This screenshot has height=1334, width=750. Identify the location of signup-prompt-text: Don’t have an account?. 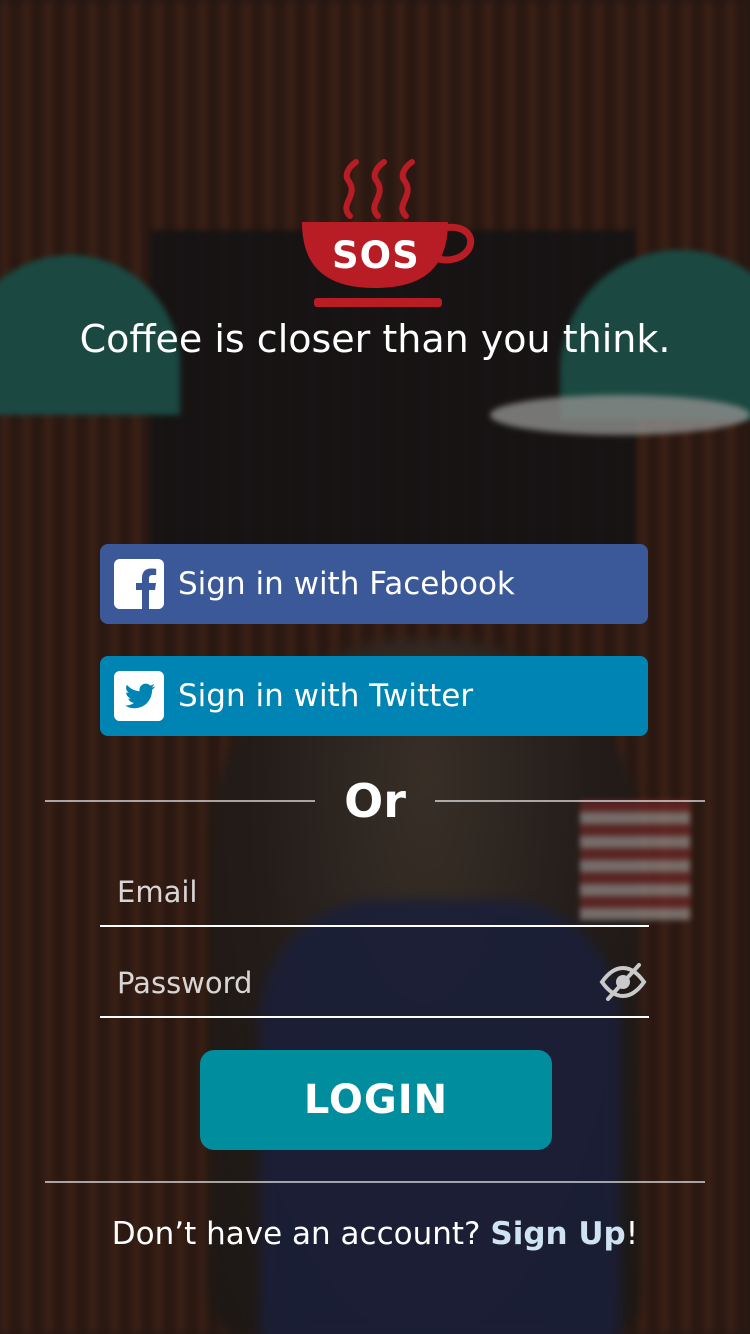
(301, 1234).